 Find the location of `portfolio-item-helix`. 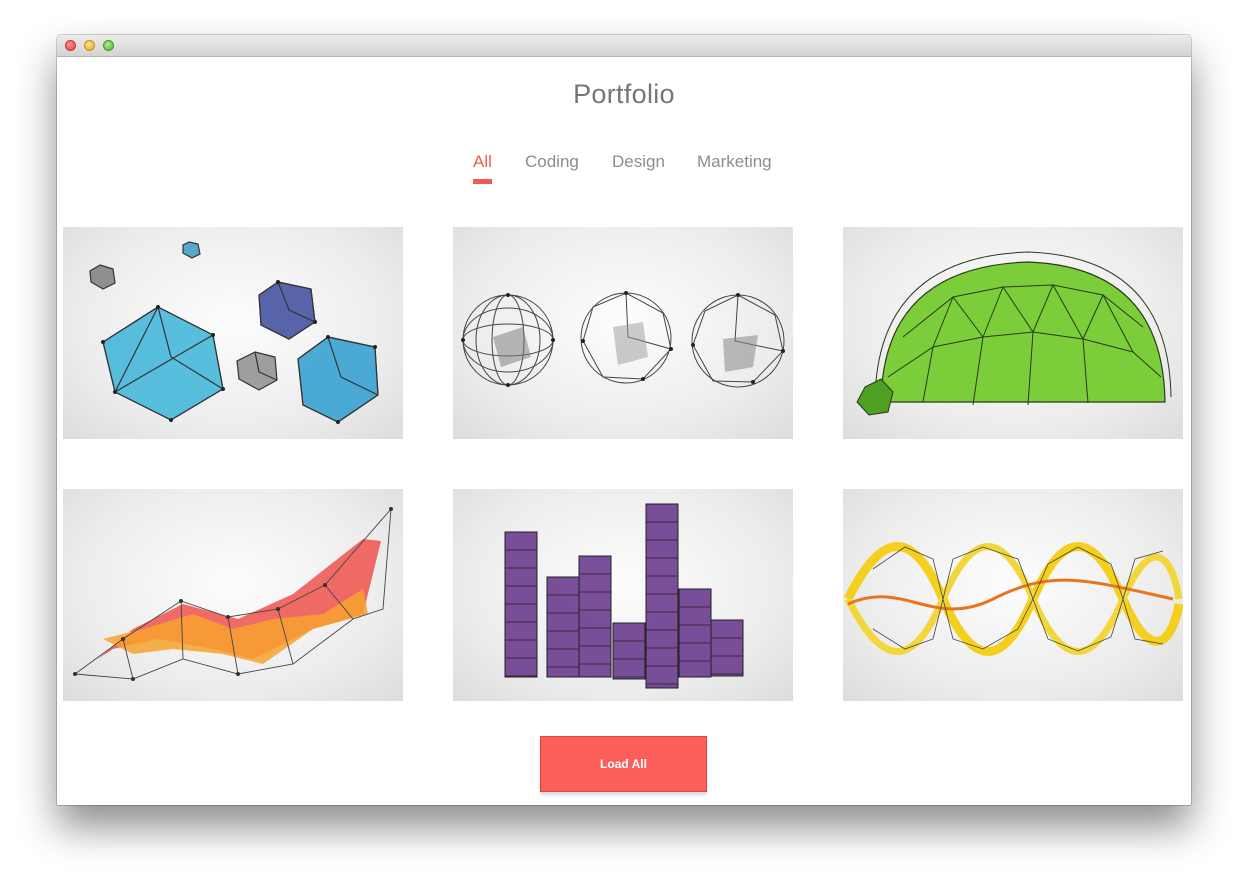

portfolio-item-helix is located at coordinates (1013, 595).